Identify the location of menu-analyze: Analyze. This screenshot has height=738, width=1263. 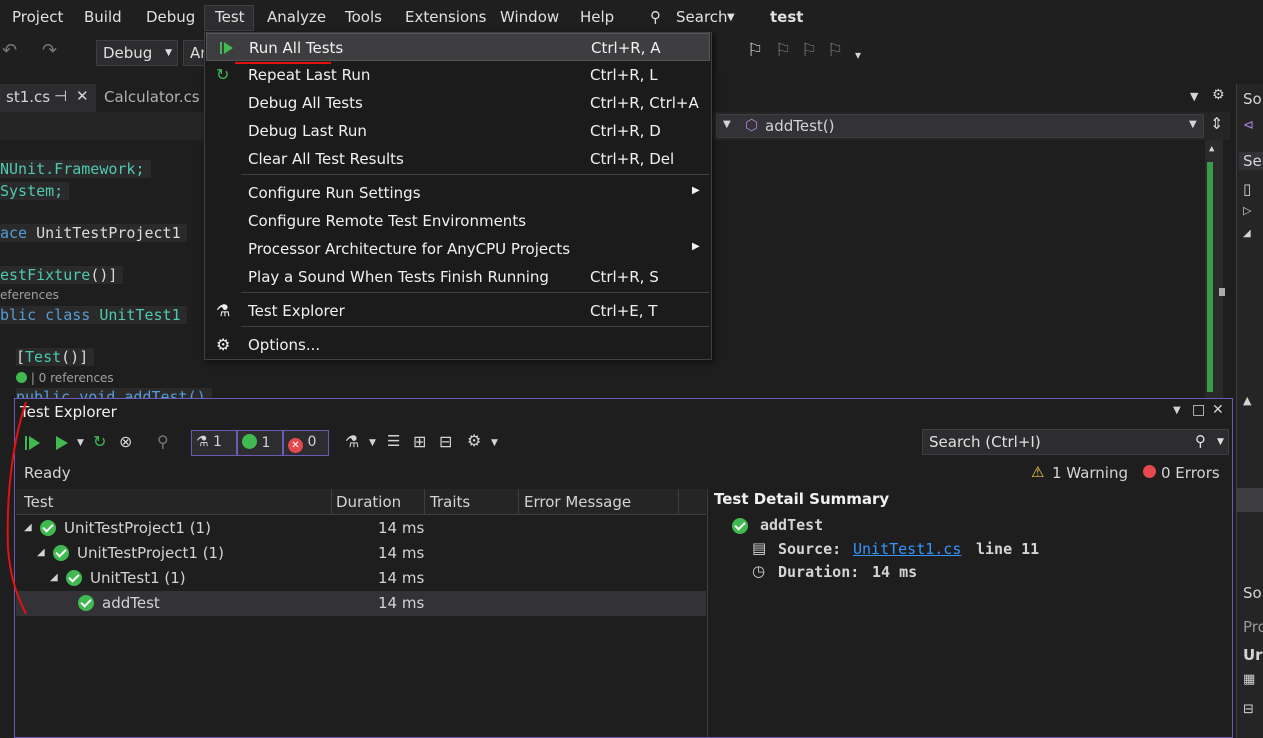
(296, 17).